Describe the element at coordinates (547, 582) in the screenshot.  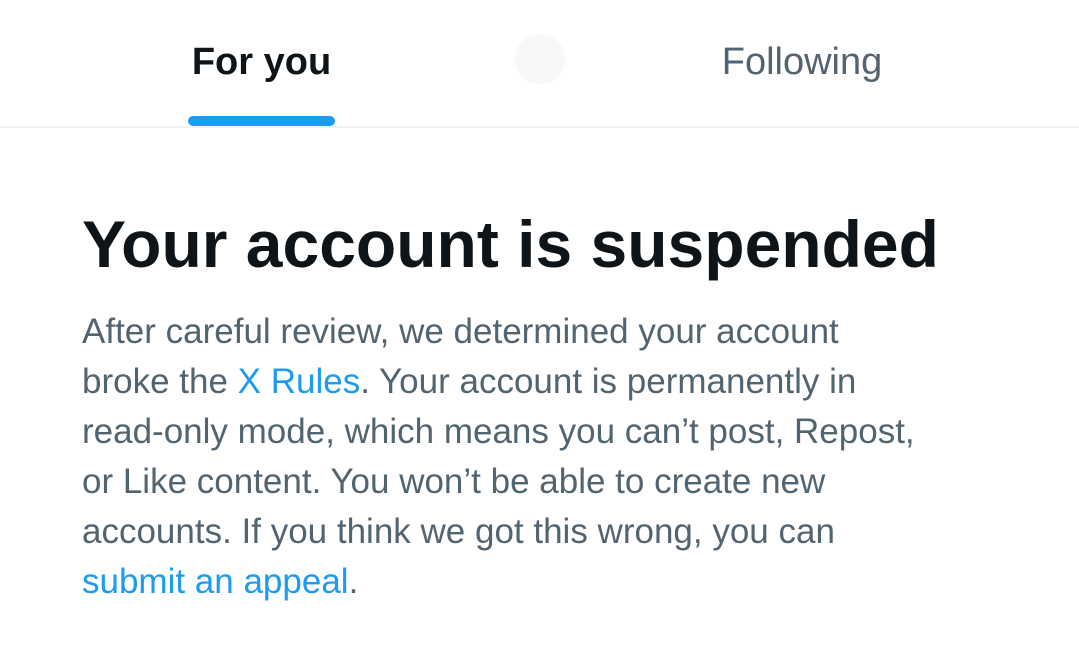
I see `notice-line-6: submit an appeal.` at that location.